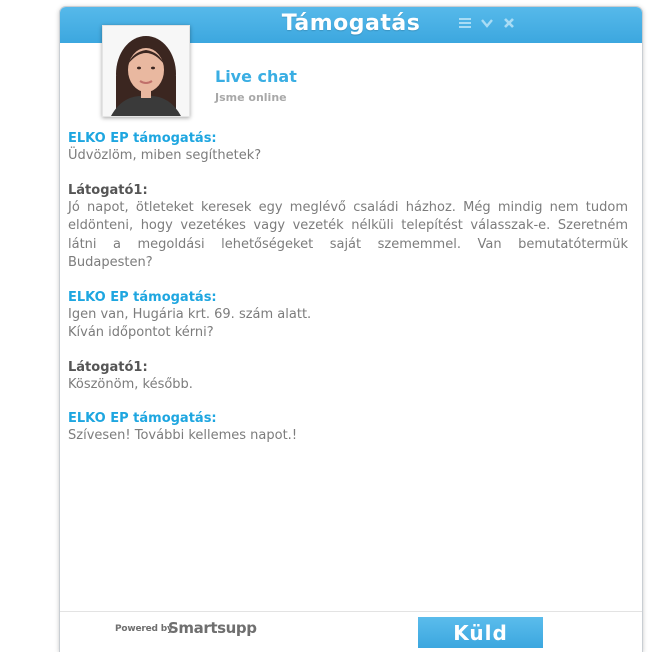 The image size is (651, 652). I want to click on smartsupp-logo: Smartsupp, so click(212, 628).